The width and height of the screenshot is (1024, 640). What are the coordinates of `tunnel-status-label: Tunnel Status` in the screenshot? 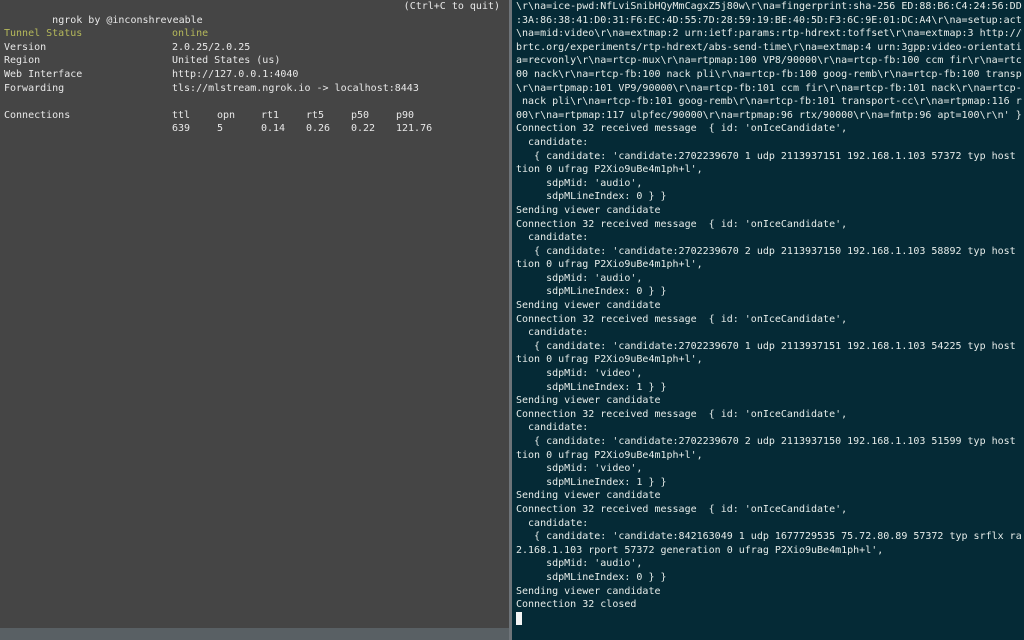 It's located at (43, 34).